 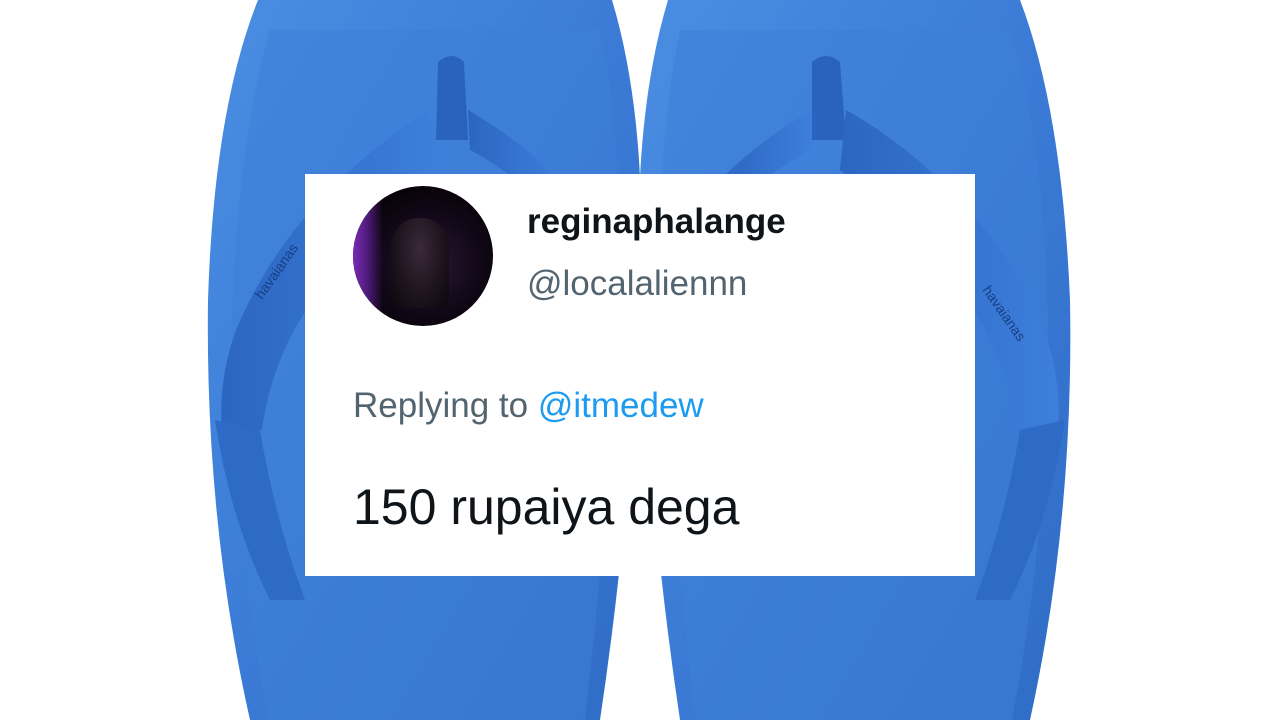 What do you see at coordinates (637, 284) in the screenshot?
I see `tweet-handle: @localaliennn` at bounding box center [637, 284].